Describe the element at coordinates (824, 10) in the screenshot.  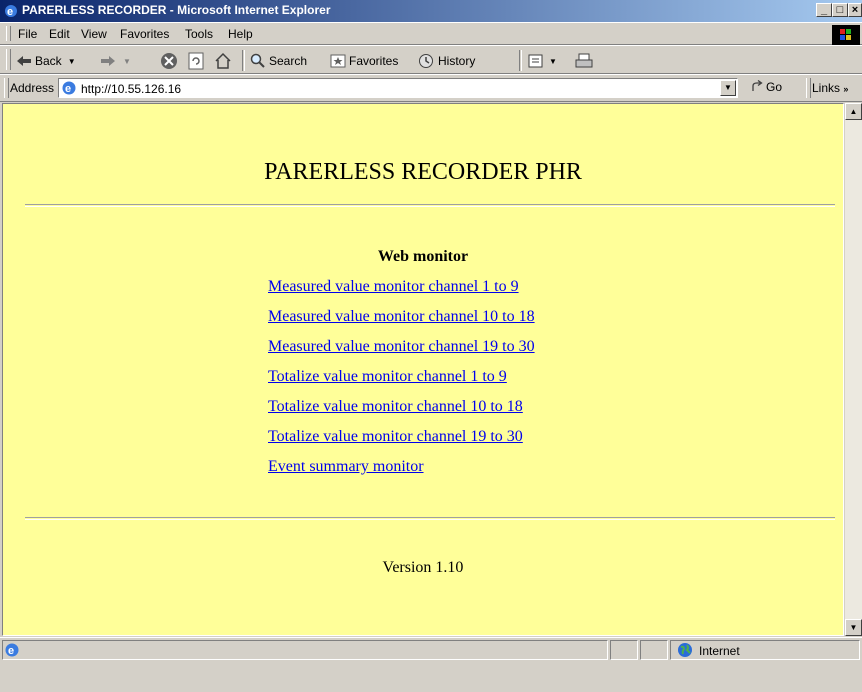
I see `minimize-button: _` at that location.